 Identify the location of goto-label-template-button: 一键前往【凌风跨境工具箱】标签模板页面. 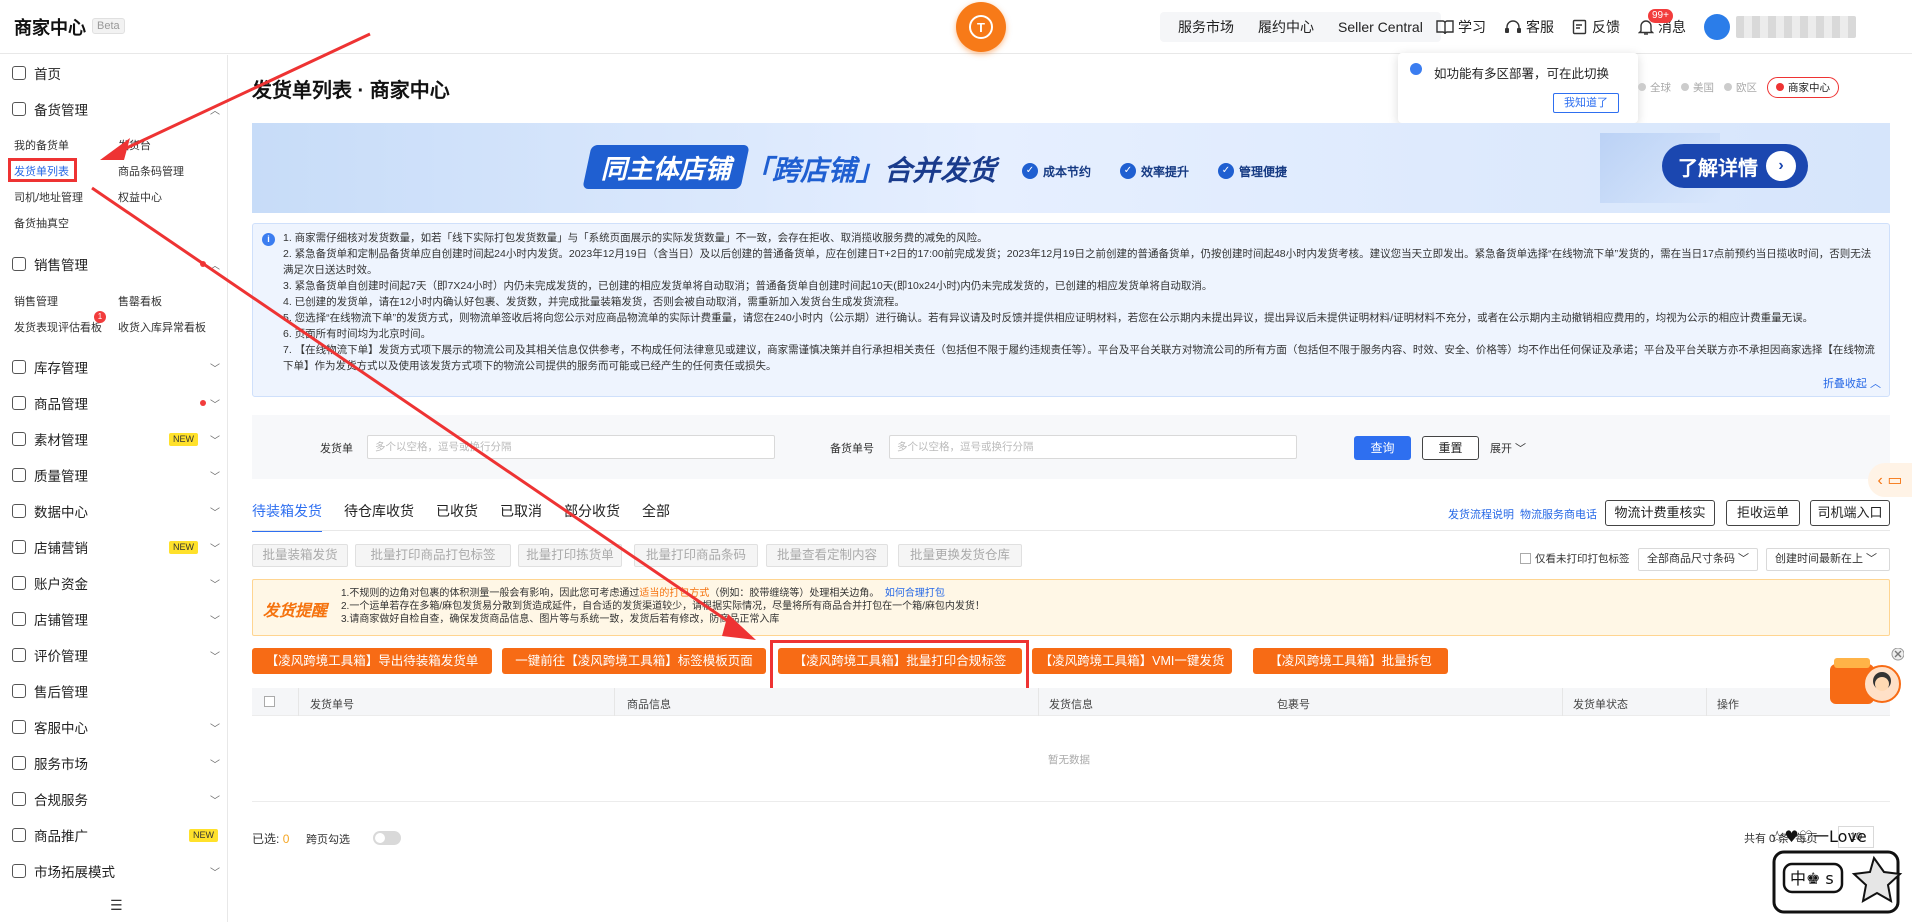
(634, 661).